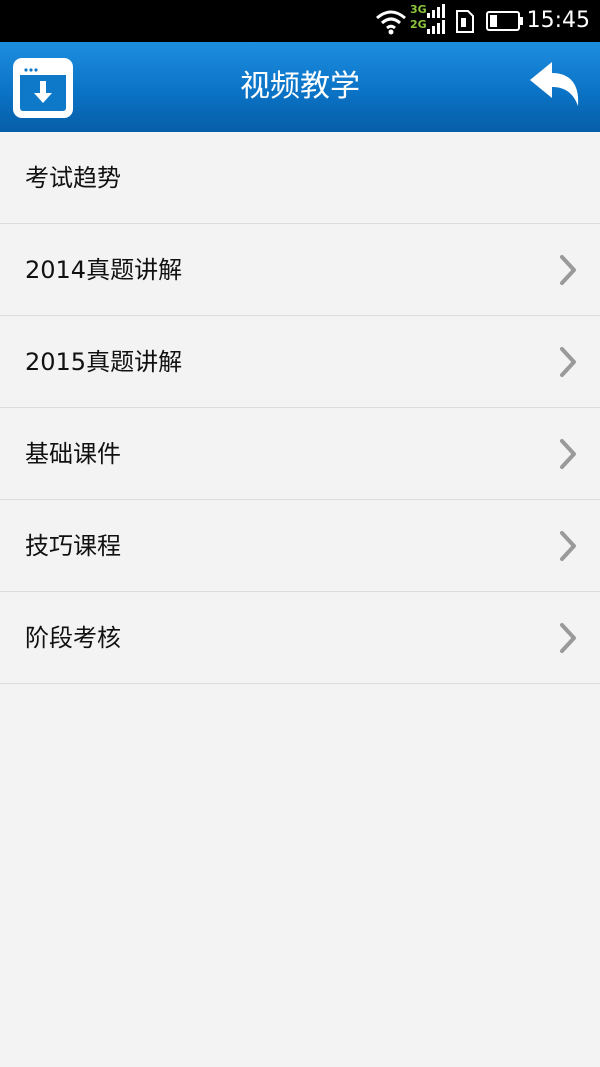  Describe the element at coordinates (391, 22) in the screenshot. I see `wifi-icon` at that location.